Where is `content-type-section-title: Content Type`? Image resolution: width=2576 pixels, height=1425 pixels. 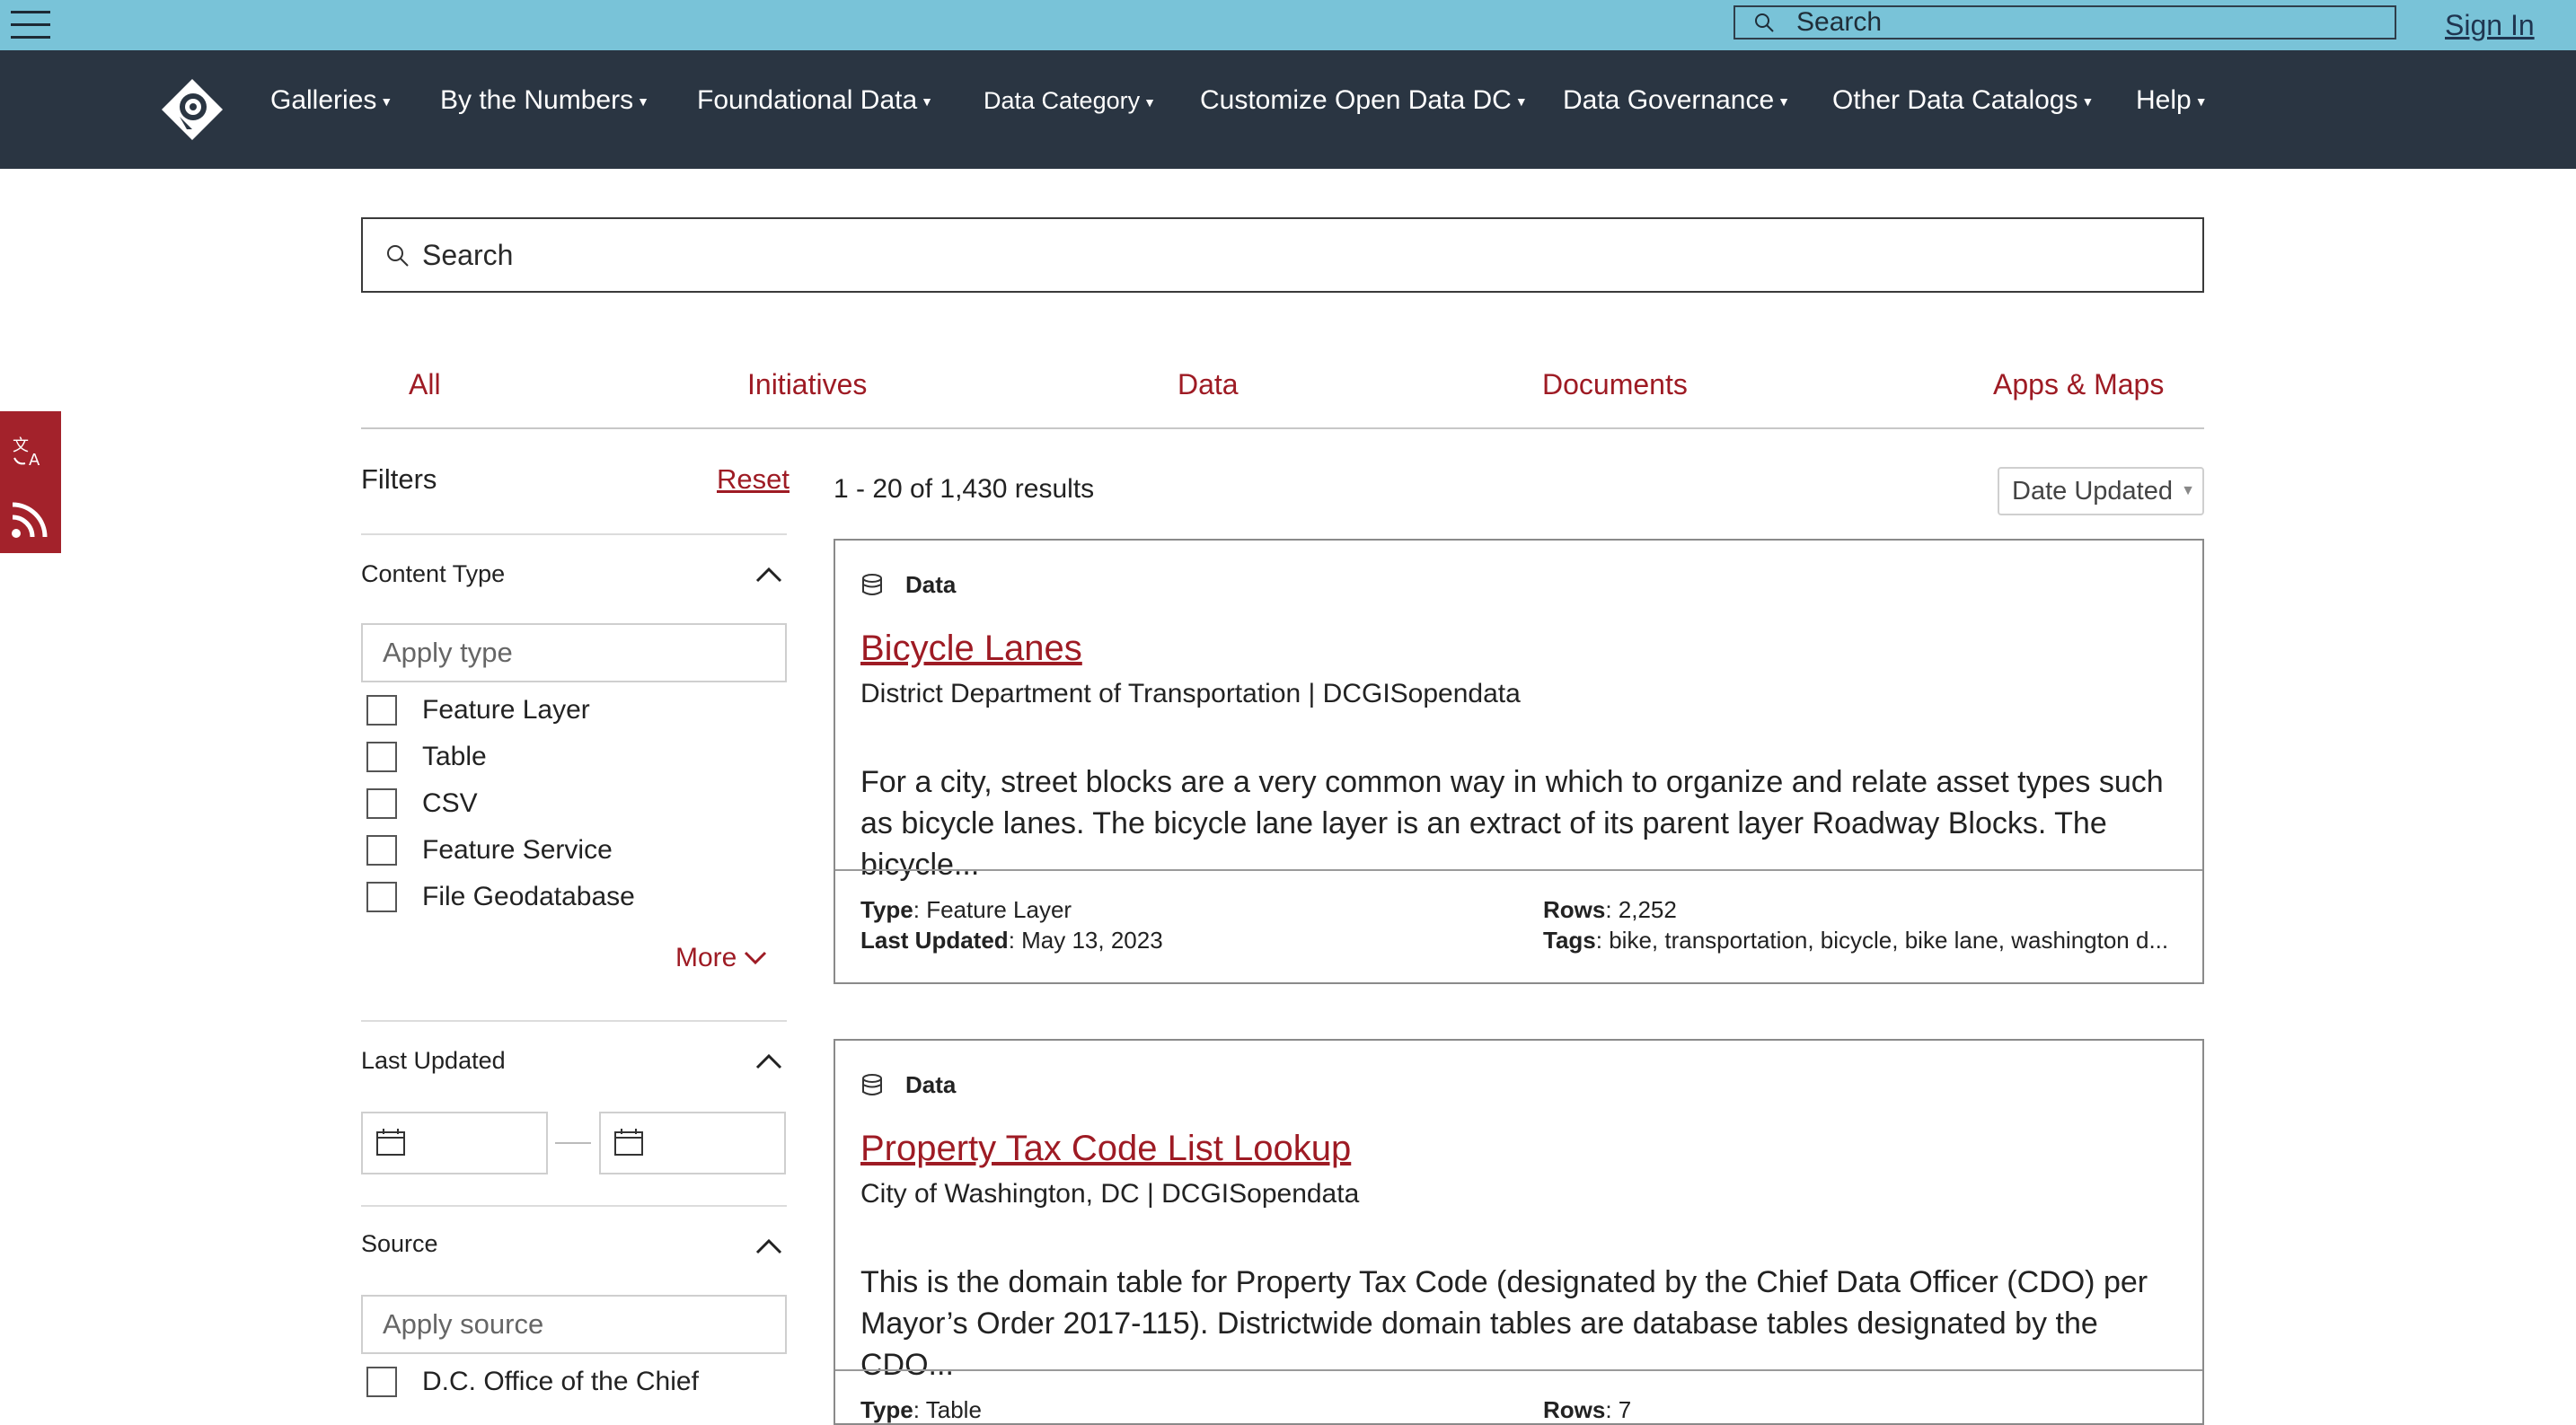 content-type-section-title: Content Type is located at coordinates (433, 574).